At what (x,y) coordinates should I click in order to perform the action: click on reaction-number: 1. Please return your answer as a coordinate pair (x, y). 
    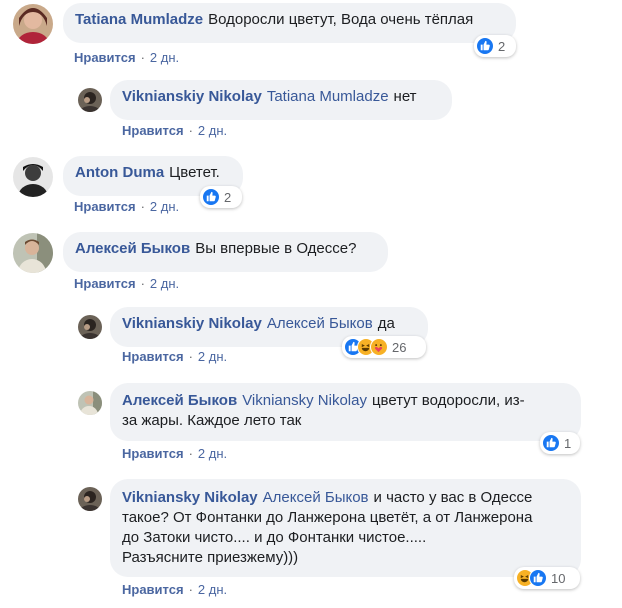
    Looking at the image, I should click on (568, 443).